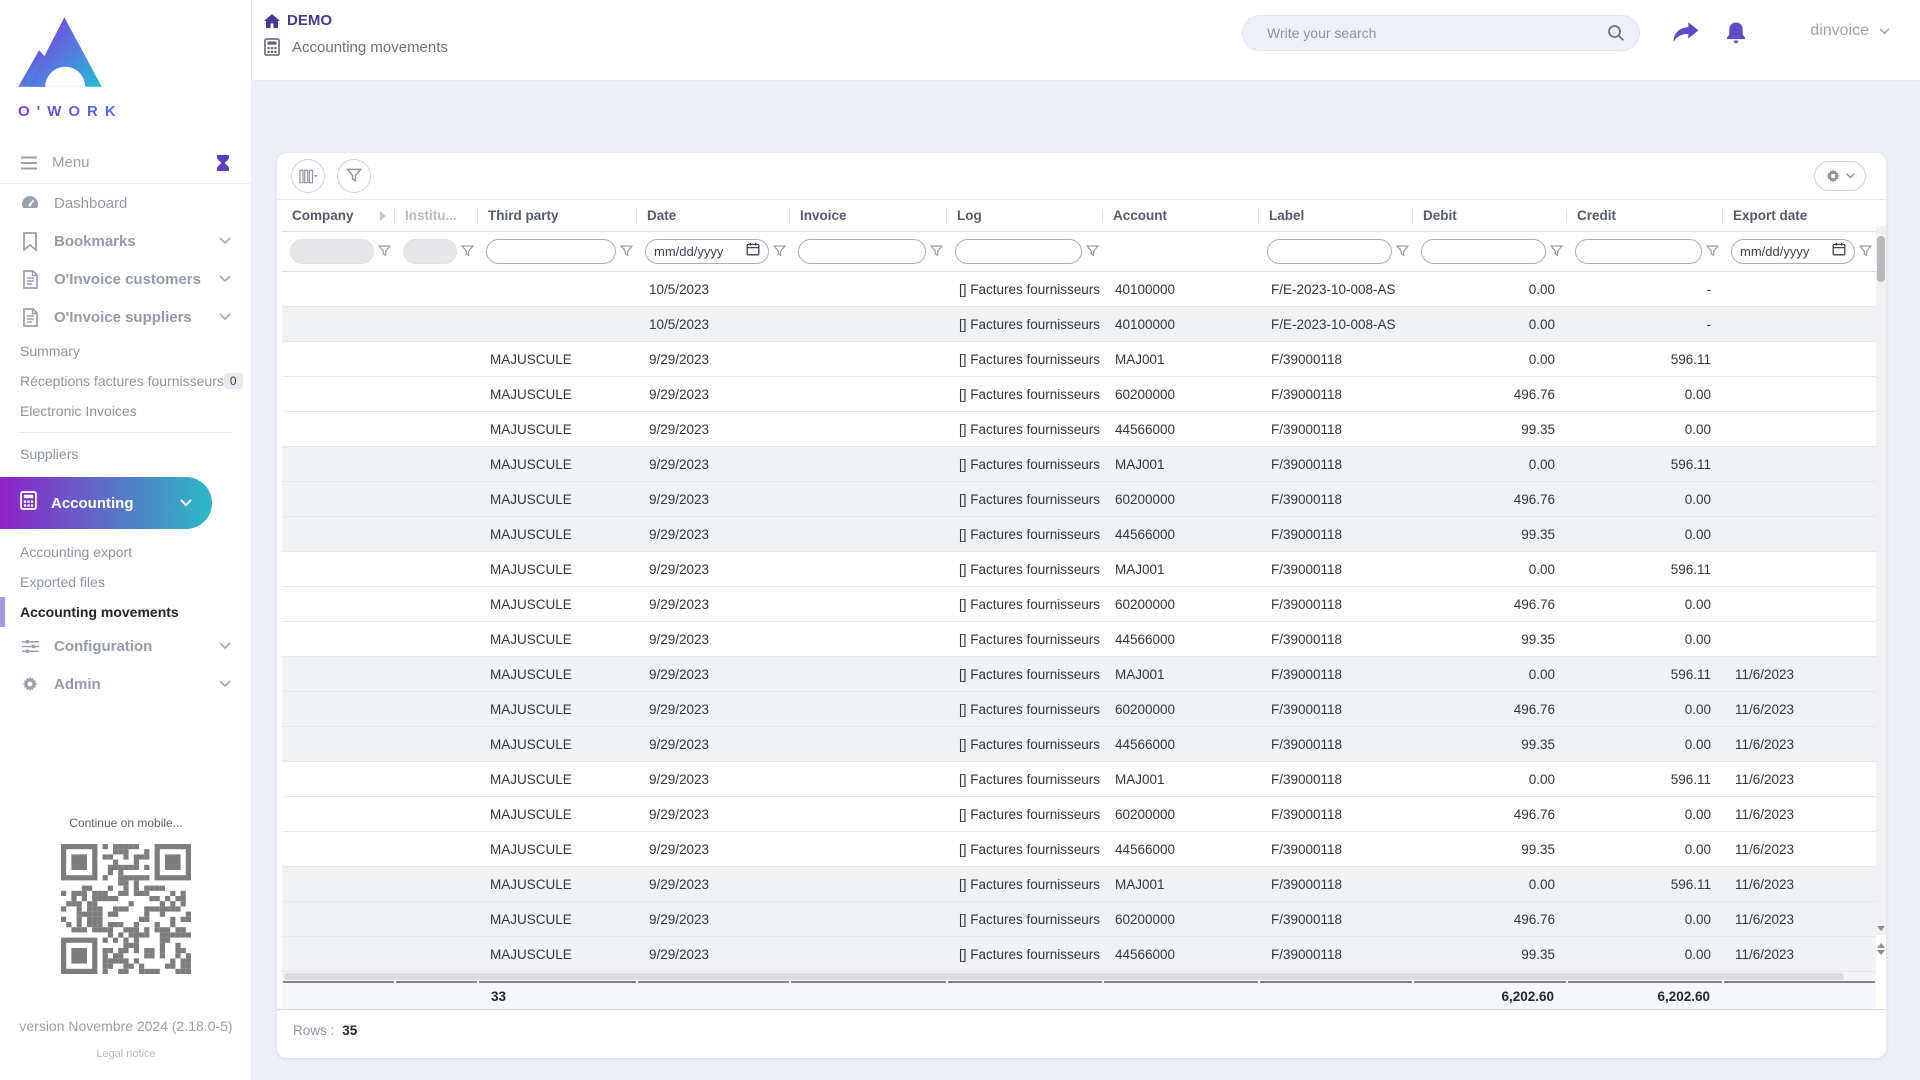  I want to click on cell-debit: 99.35, so click(1538, 744).